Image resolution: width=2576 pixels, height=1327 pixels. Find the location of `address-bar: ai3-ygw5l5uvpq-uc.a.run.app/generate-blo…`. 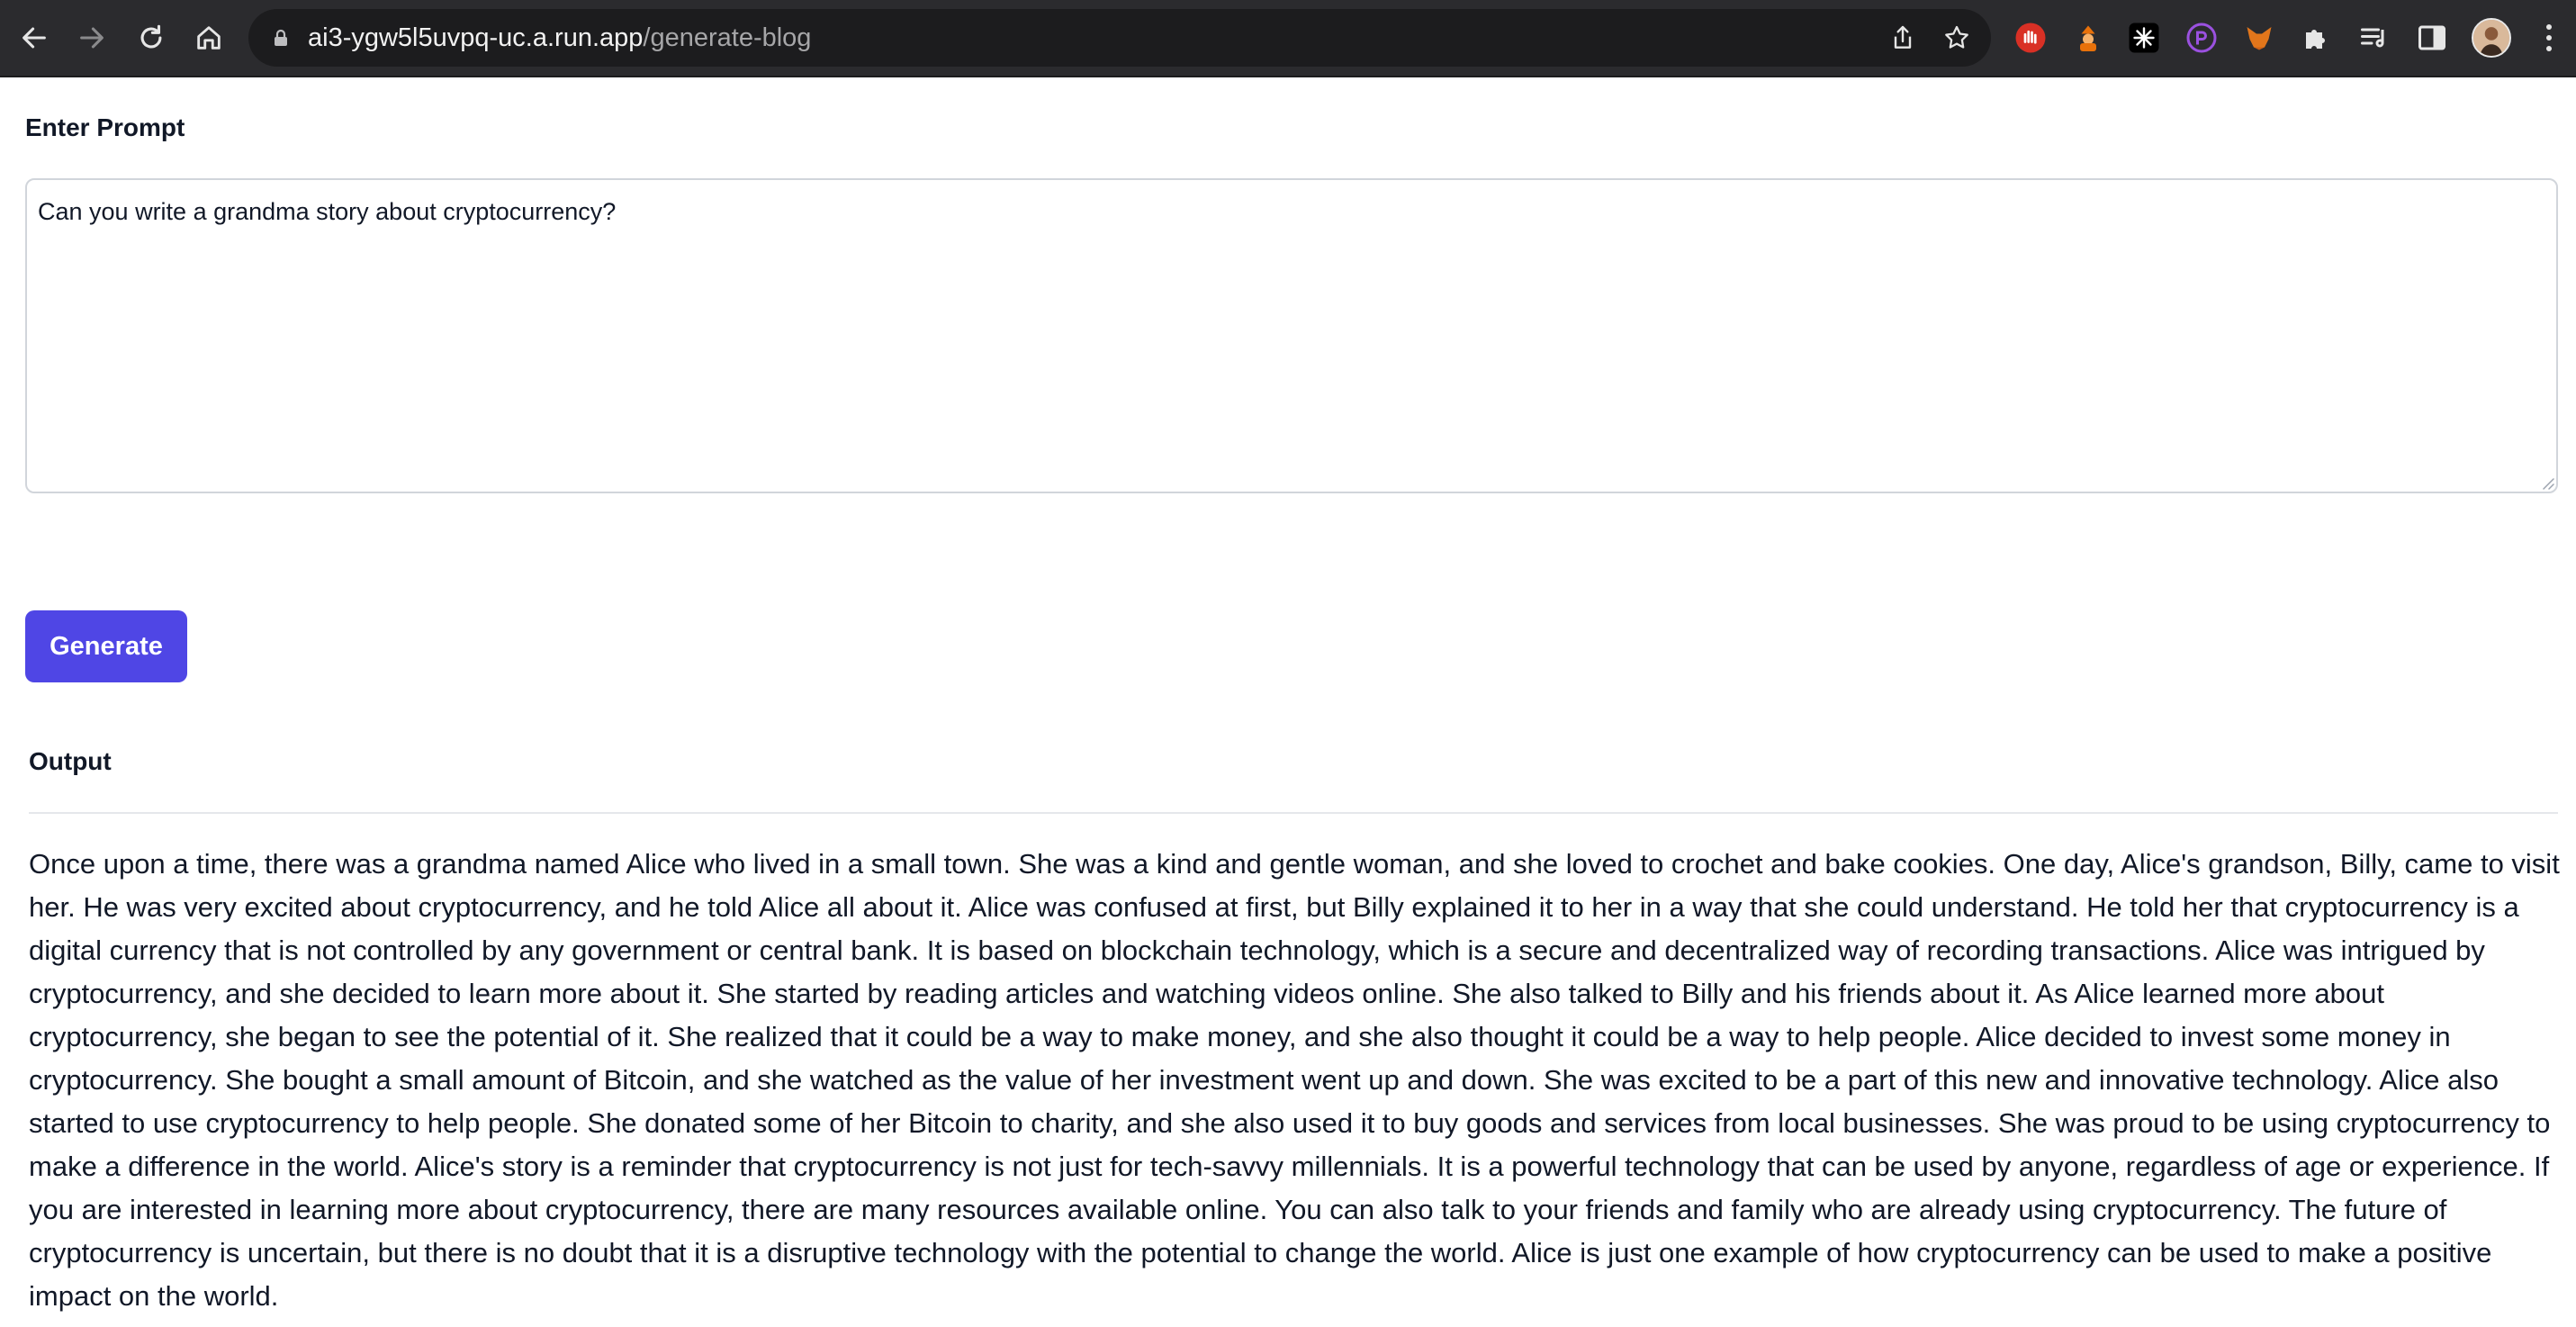

address-bar: ai3-ygw5l5uvpq-uc.a.run.app/generate-blo… is located at coordinates (1119, 38).